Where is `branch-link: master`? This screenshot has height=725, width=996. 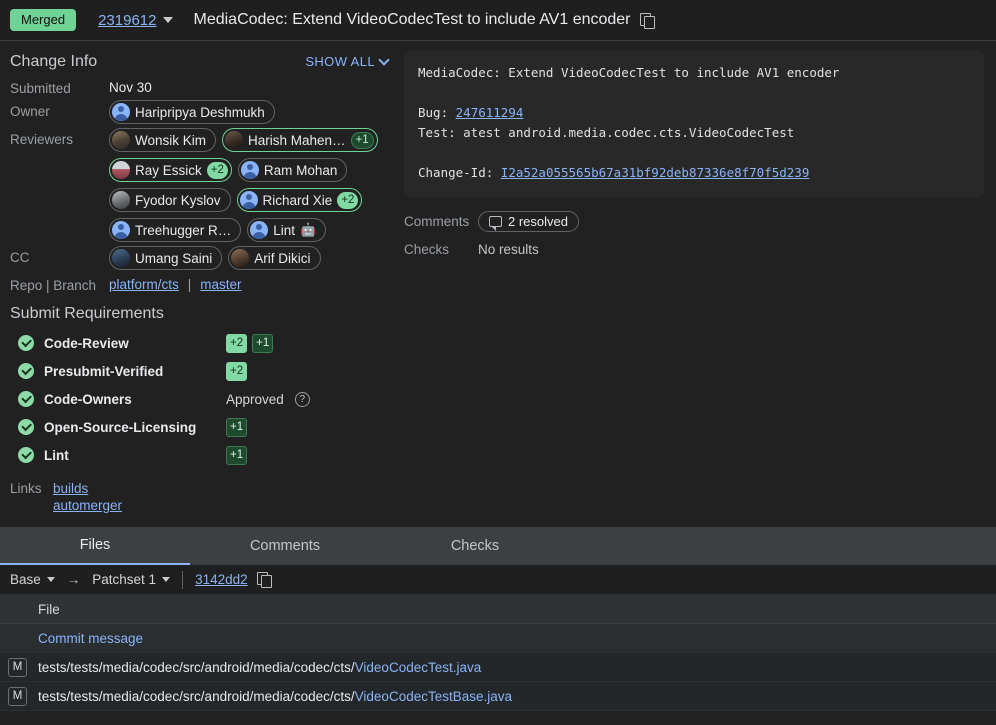 branch-link: master is located at coordinates (220, 284).